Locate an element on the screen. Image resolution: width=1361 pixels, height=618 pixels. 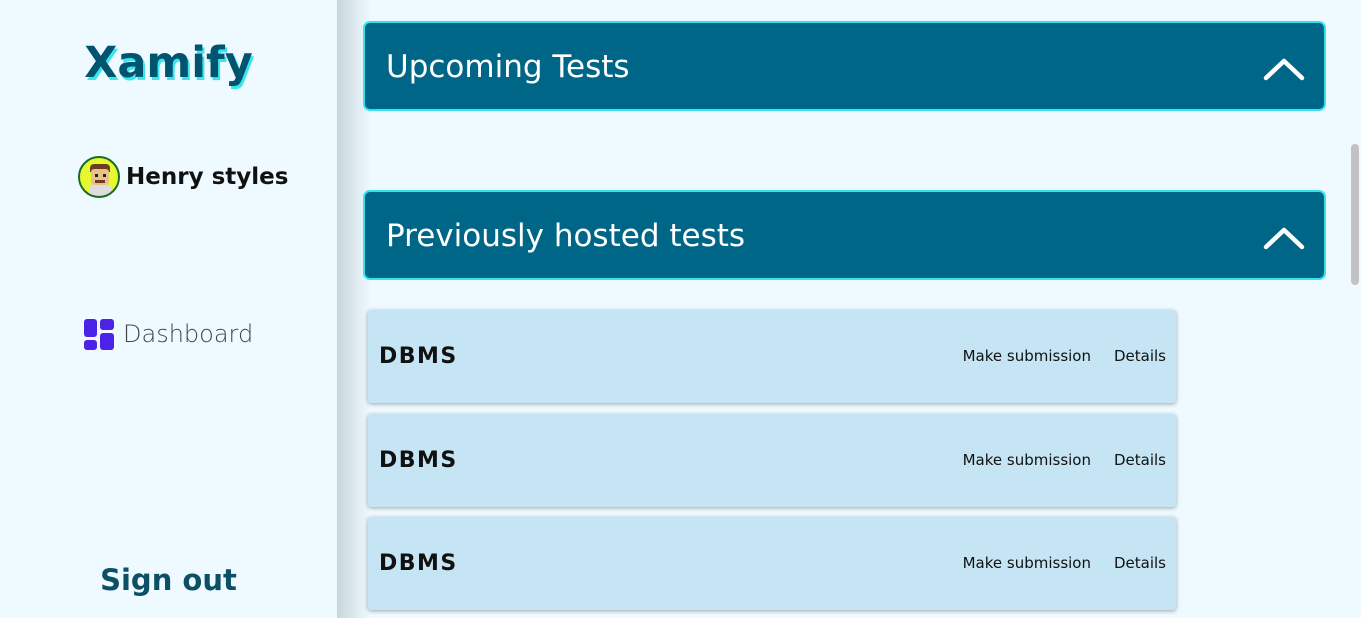
sidebar-item-dashboard: Dashboard is located at coordinates (168, 334).